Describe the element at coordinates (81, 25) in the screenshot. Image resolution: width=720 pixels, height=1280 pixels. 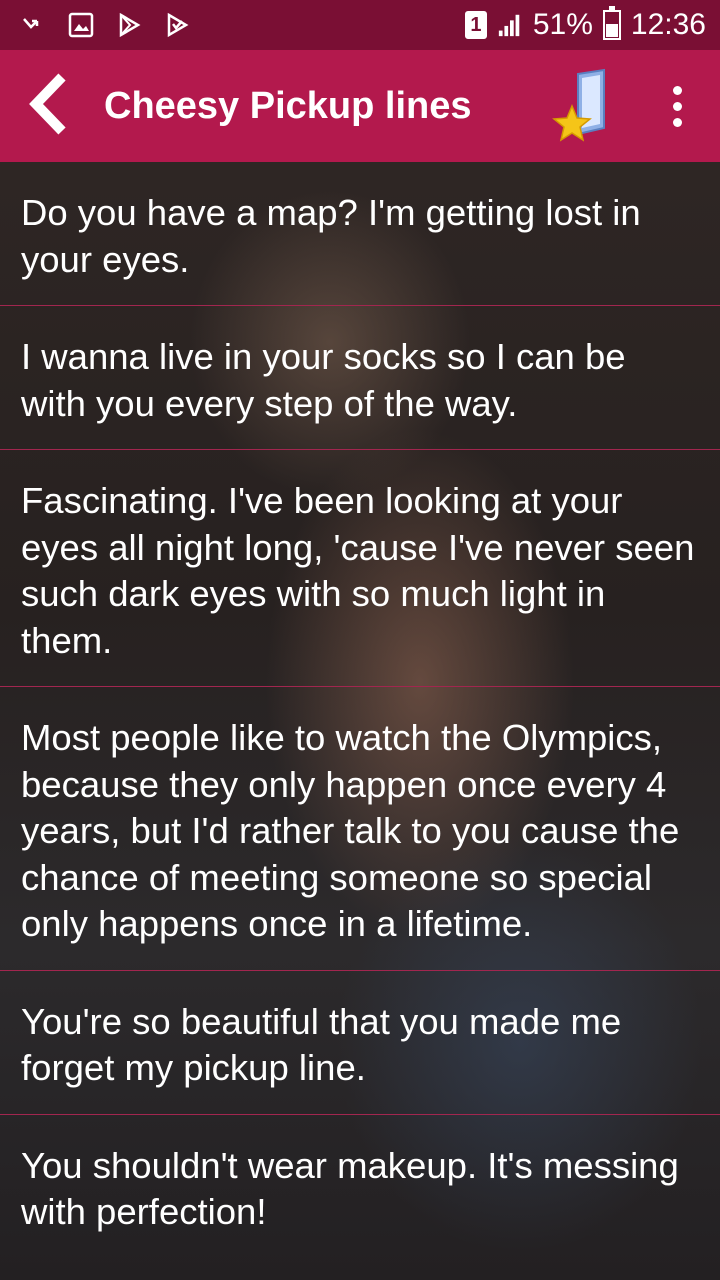
I see `gallery-icon` at that location.